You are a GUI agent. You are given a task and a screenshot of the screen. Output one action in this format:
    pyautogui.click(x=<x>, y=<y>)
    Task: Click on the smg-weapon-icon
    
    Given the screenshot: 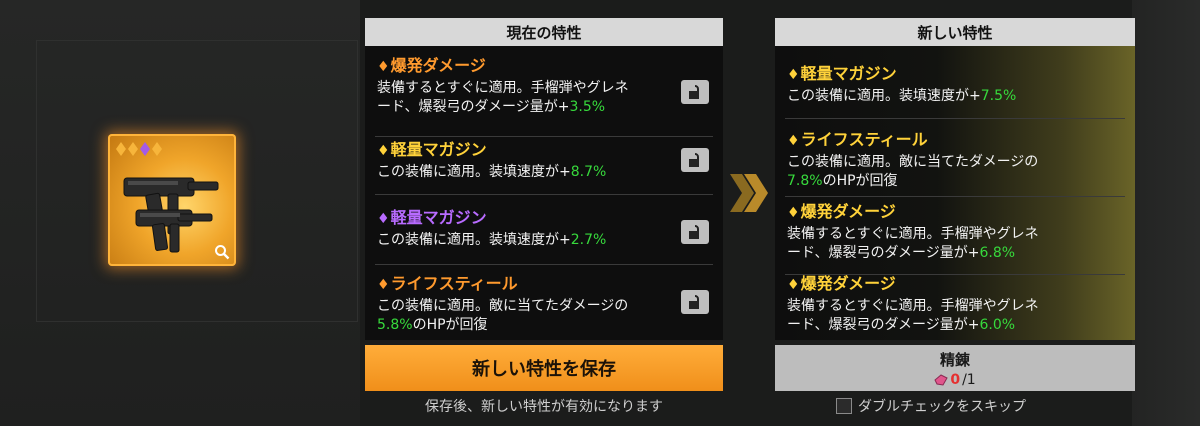 What is the action you would take?
    pyautogui.click(x=171, y=215)
    